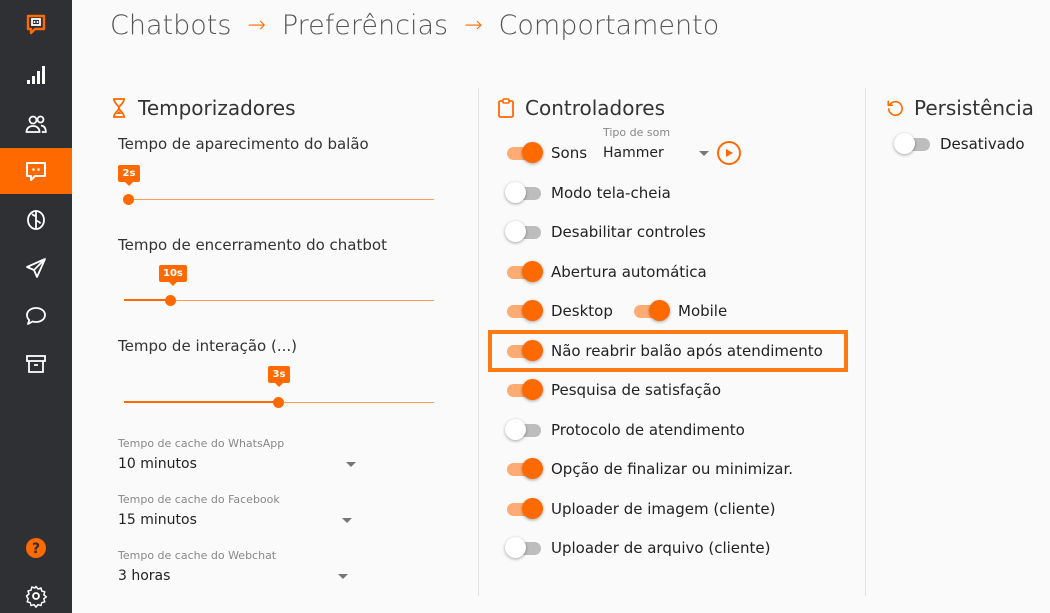 This screenshot has width=1050, height=613. Describe the element at coordinates (524, 153) in the screenshot. I see `sounds-toggle` at that location.